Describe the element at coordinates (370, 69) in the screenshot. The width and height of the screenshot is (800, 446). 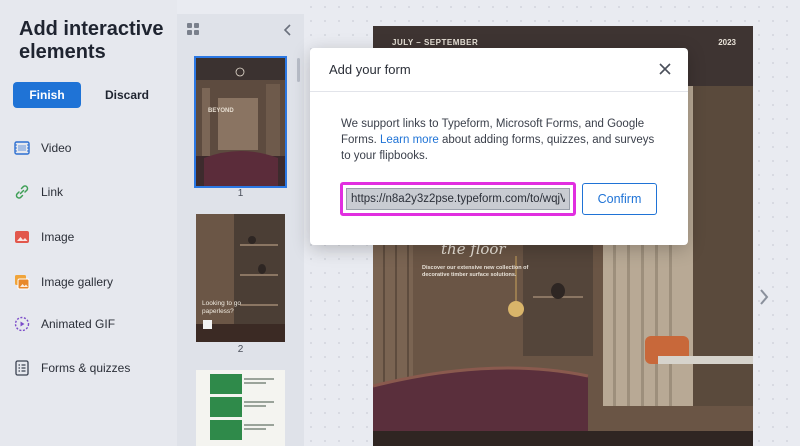
I see `dialog-title: Add your form` at that location.